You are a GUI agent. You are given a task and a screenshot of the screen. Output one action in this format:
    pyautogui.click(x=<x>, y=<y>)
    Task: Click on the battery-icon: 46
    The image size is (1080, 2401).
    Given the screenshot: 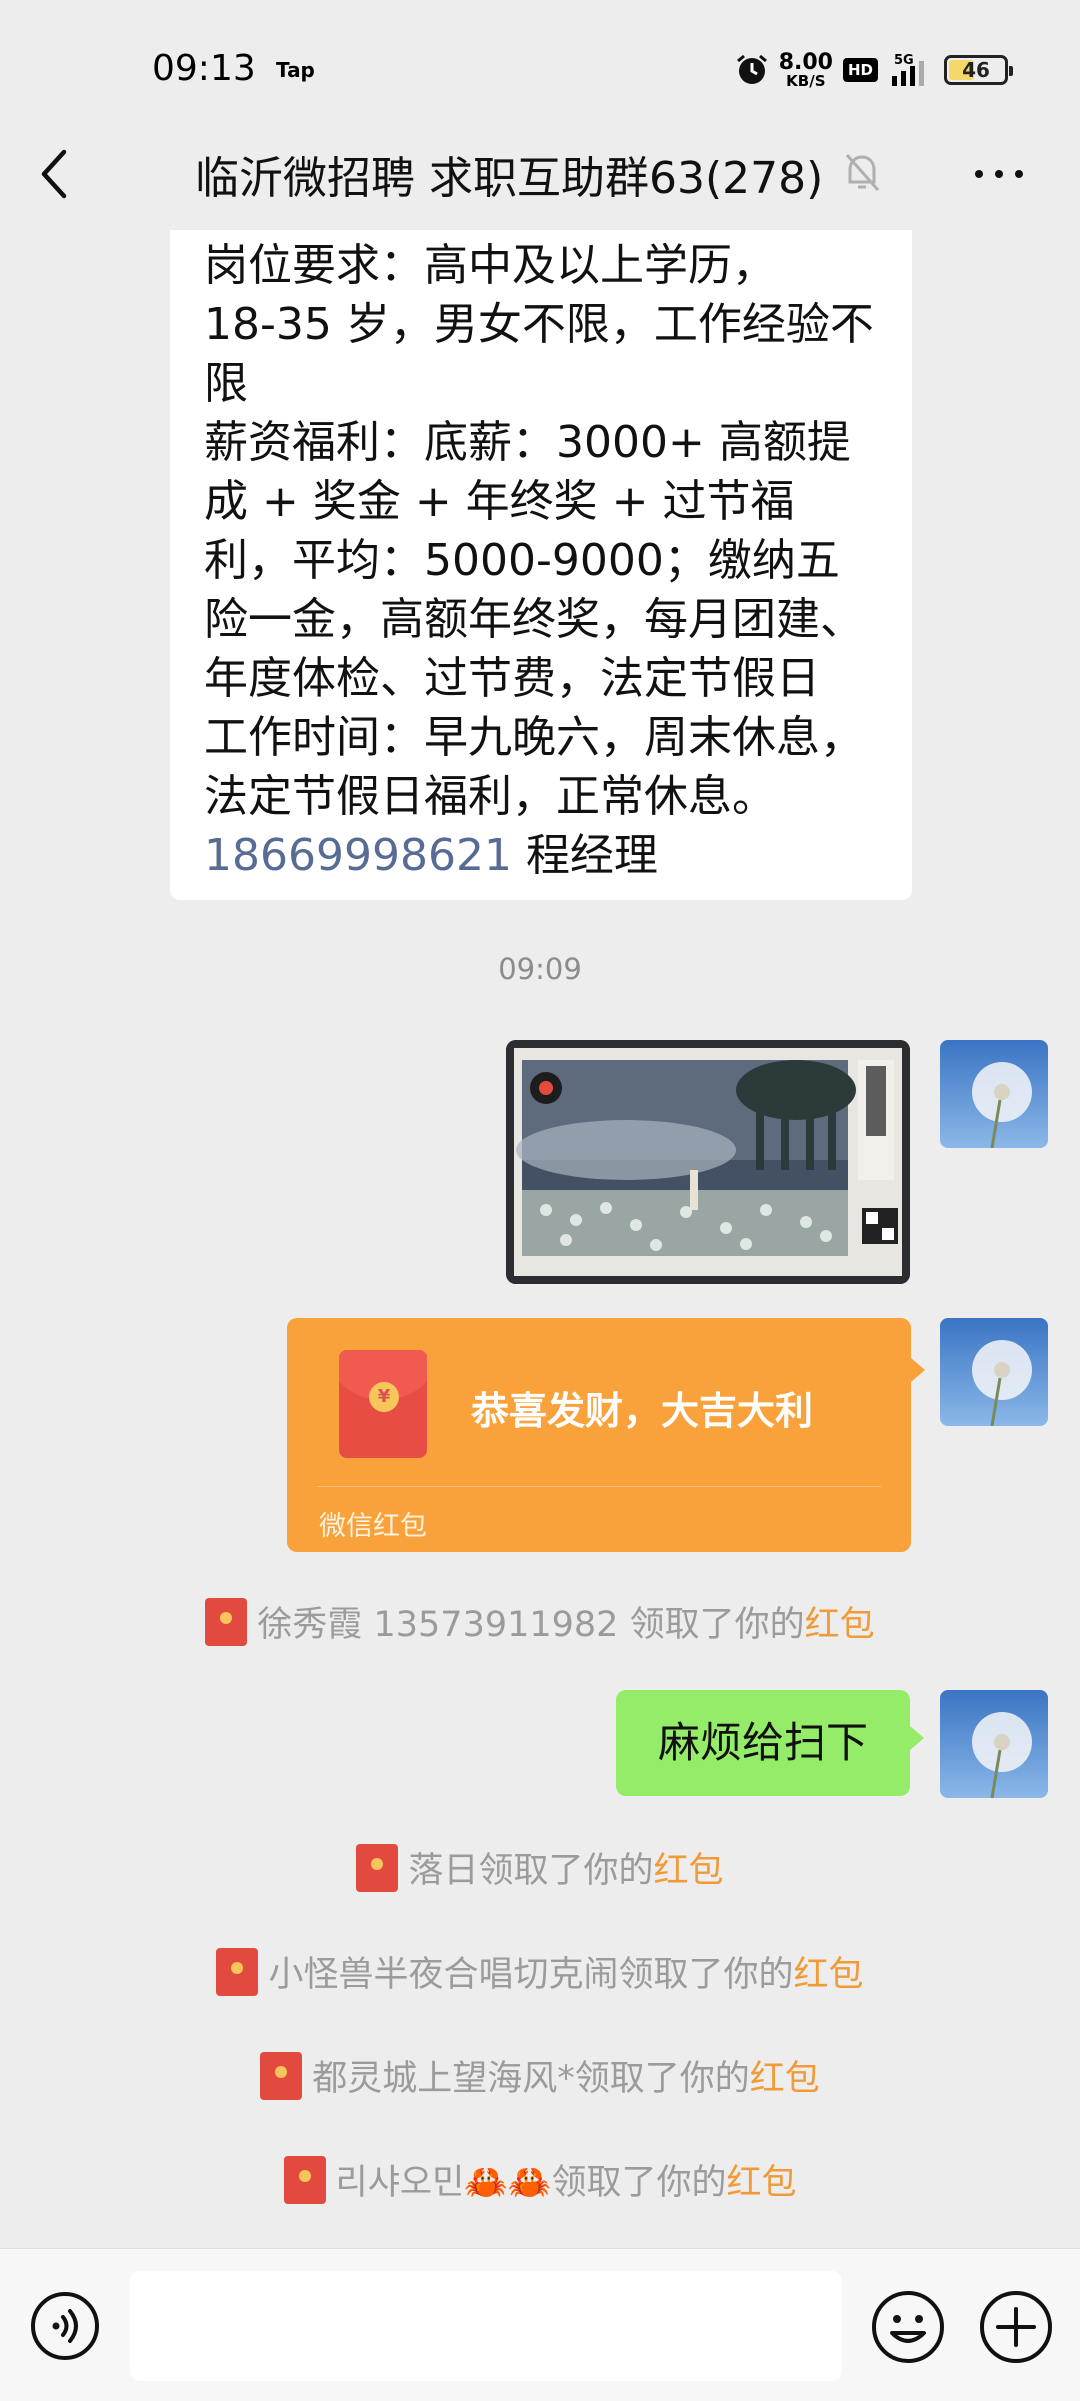 What is the action you would take?
    pyautogui.click(x=978, y=70)
    